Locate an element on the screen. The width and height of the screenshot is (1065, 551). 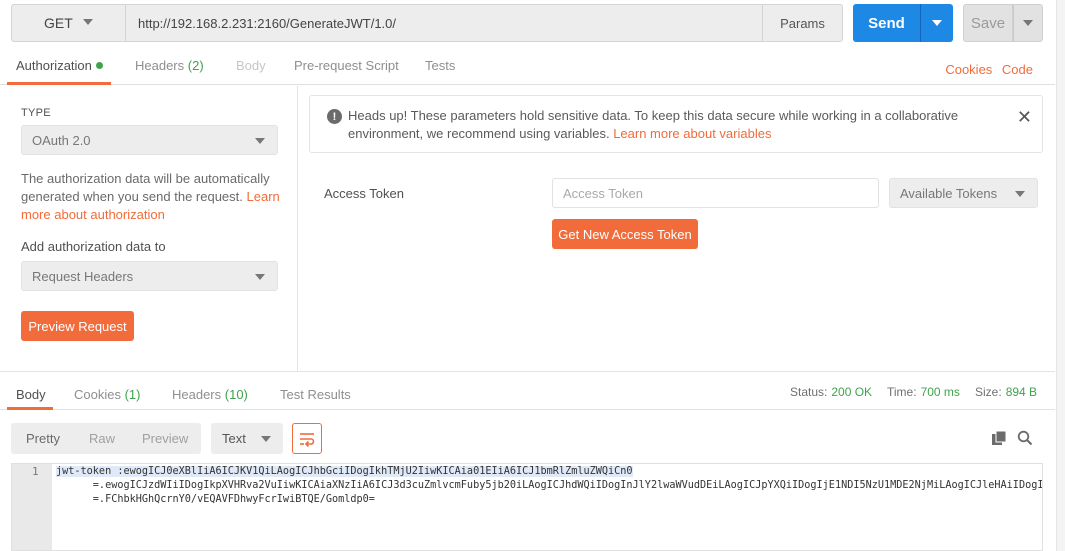
line-number-gutter: 1 is located at coordinates (32, 507).